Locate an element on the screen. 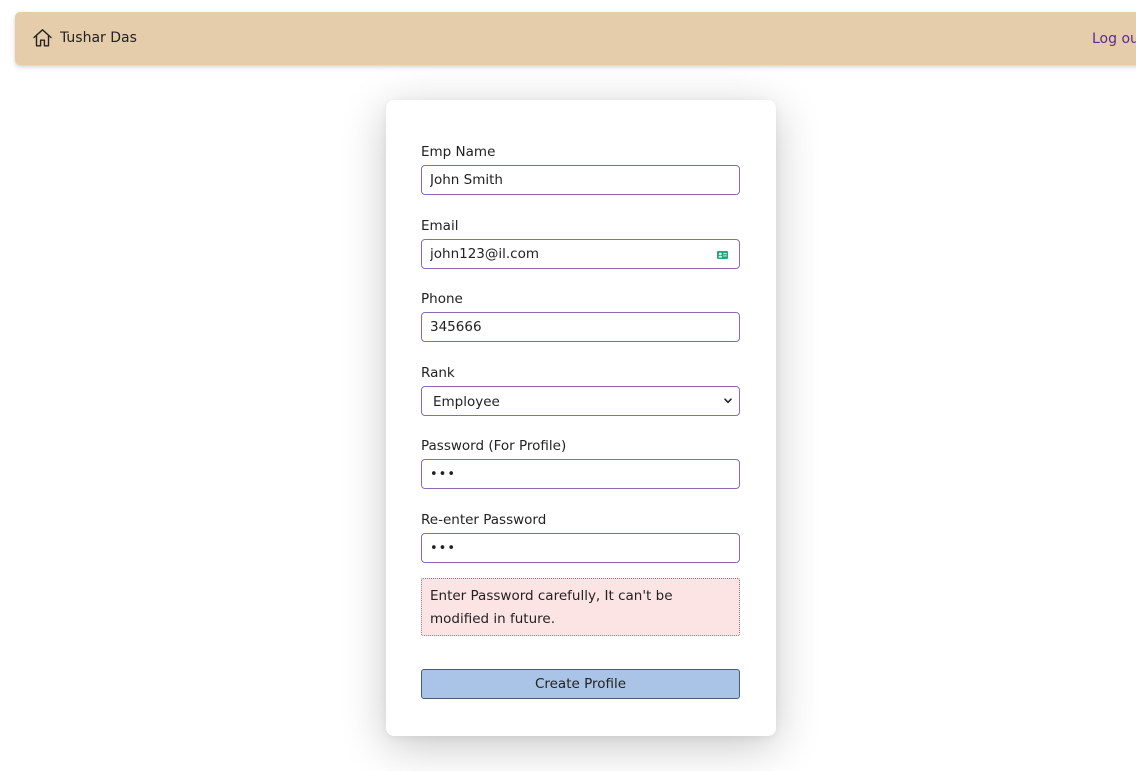 The height and width of the screenshot is (771, 1136). phone-input is located at coordinates (580, 327).